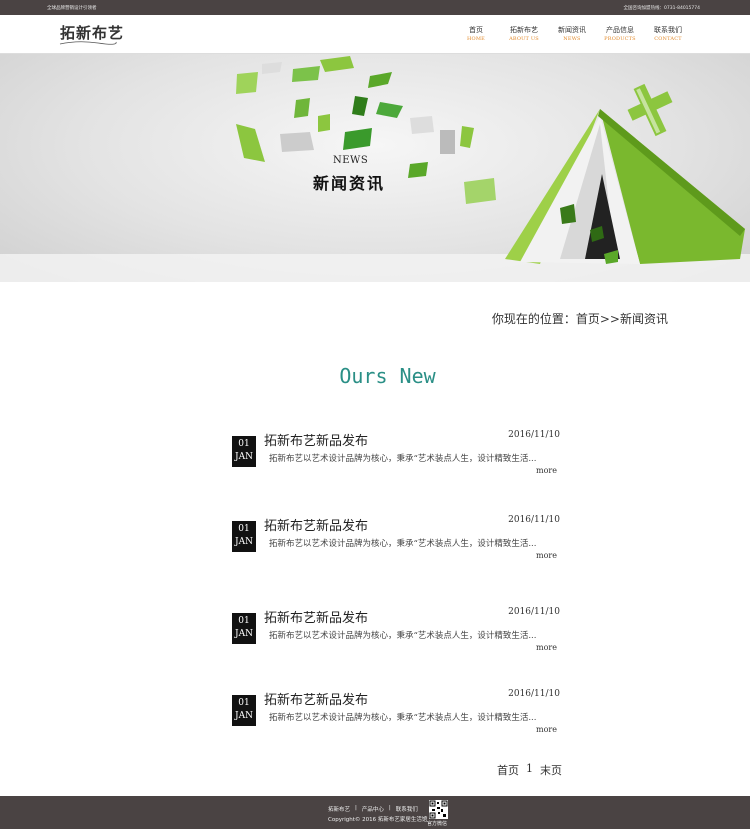 This screenshot has width=750, height=829. I want to click on slogan-text: 全球品牌营销设计引领者, so click(72, 8).